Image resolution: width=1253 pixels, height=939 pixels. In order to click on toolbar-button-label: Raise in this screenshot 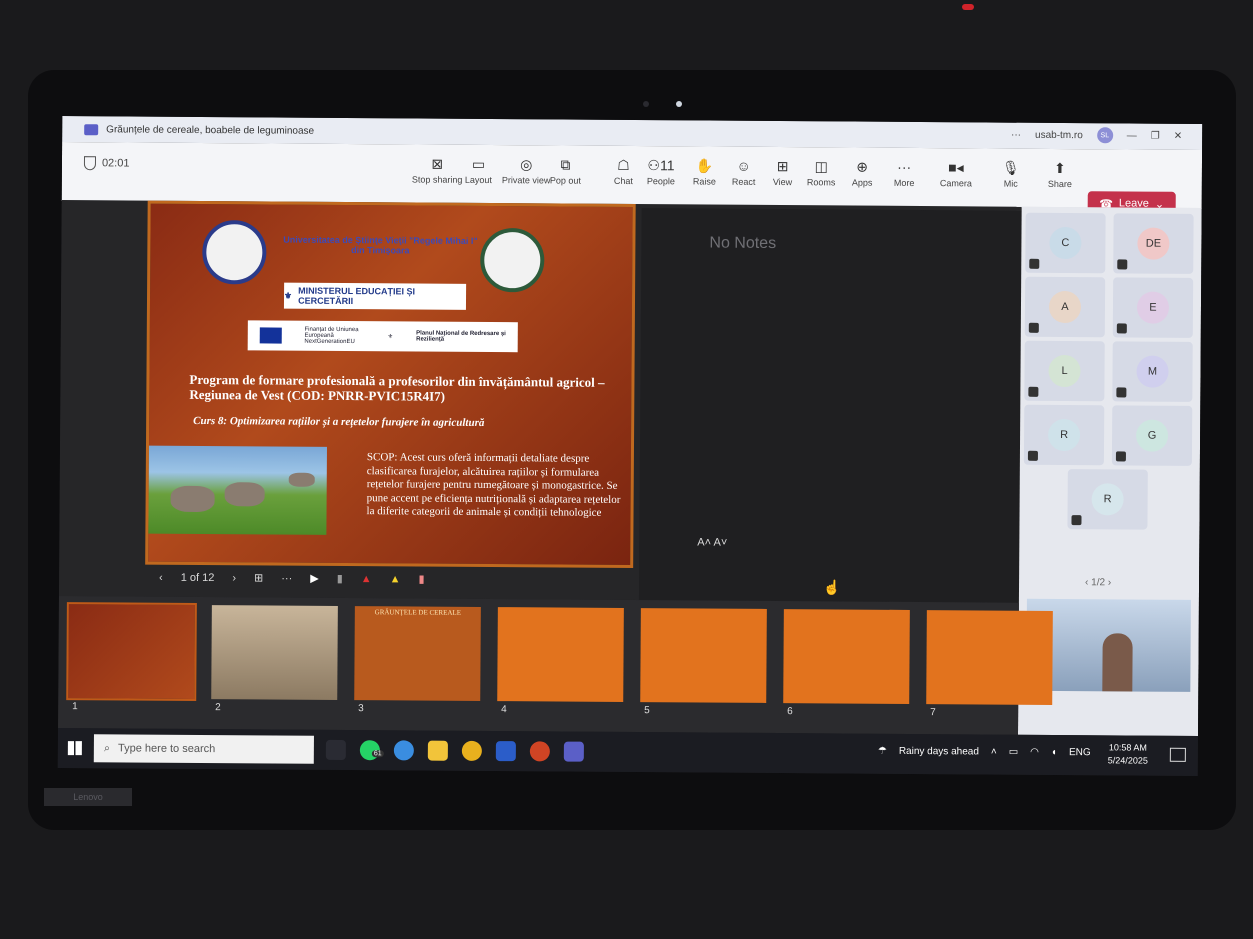, I will do `click(704, 181)`.